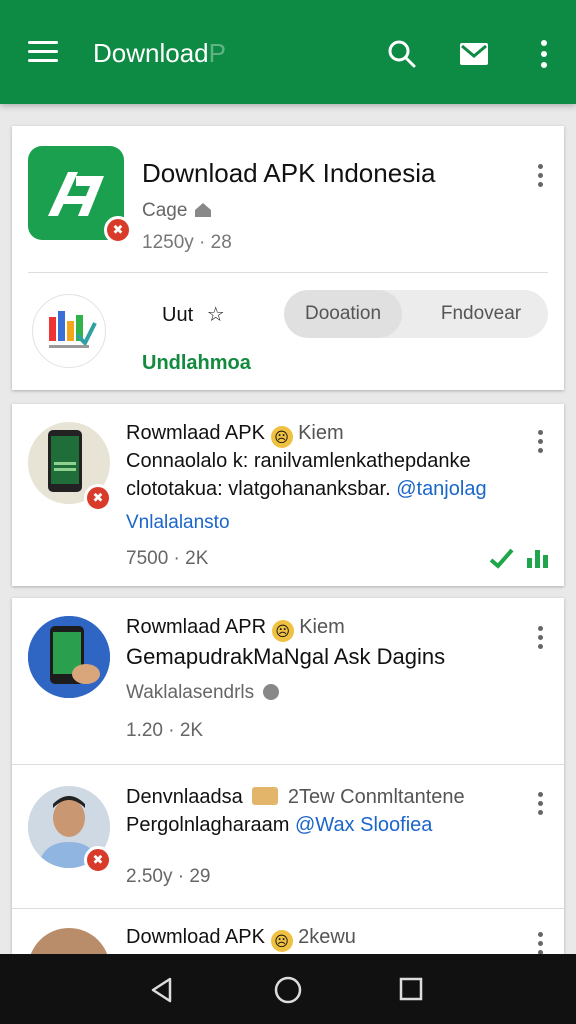 The width and height of the screenshot is (576, 1024). I want to click on post-title: Rowmlaad APR ☹ Kiem, so click(235, 629).